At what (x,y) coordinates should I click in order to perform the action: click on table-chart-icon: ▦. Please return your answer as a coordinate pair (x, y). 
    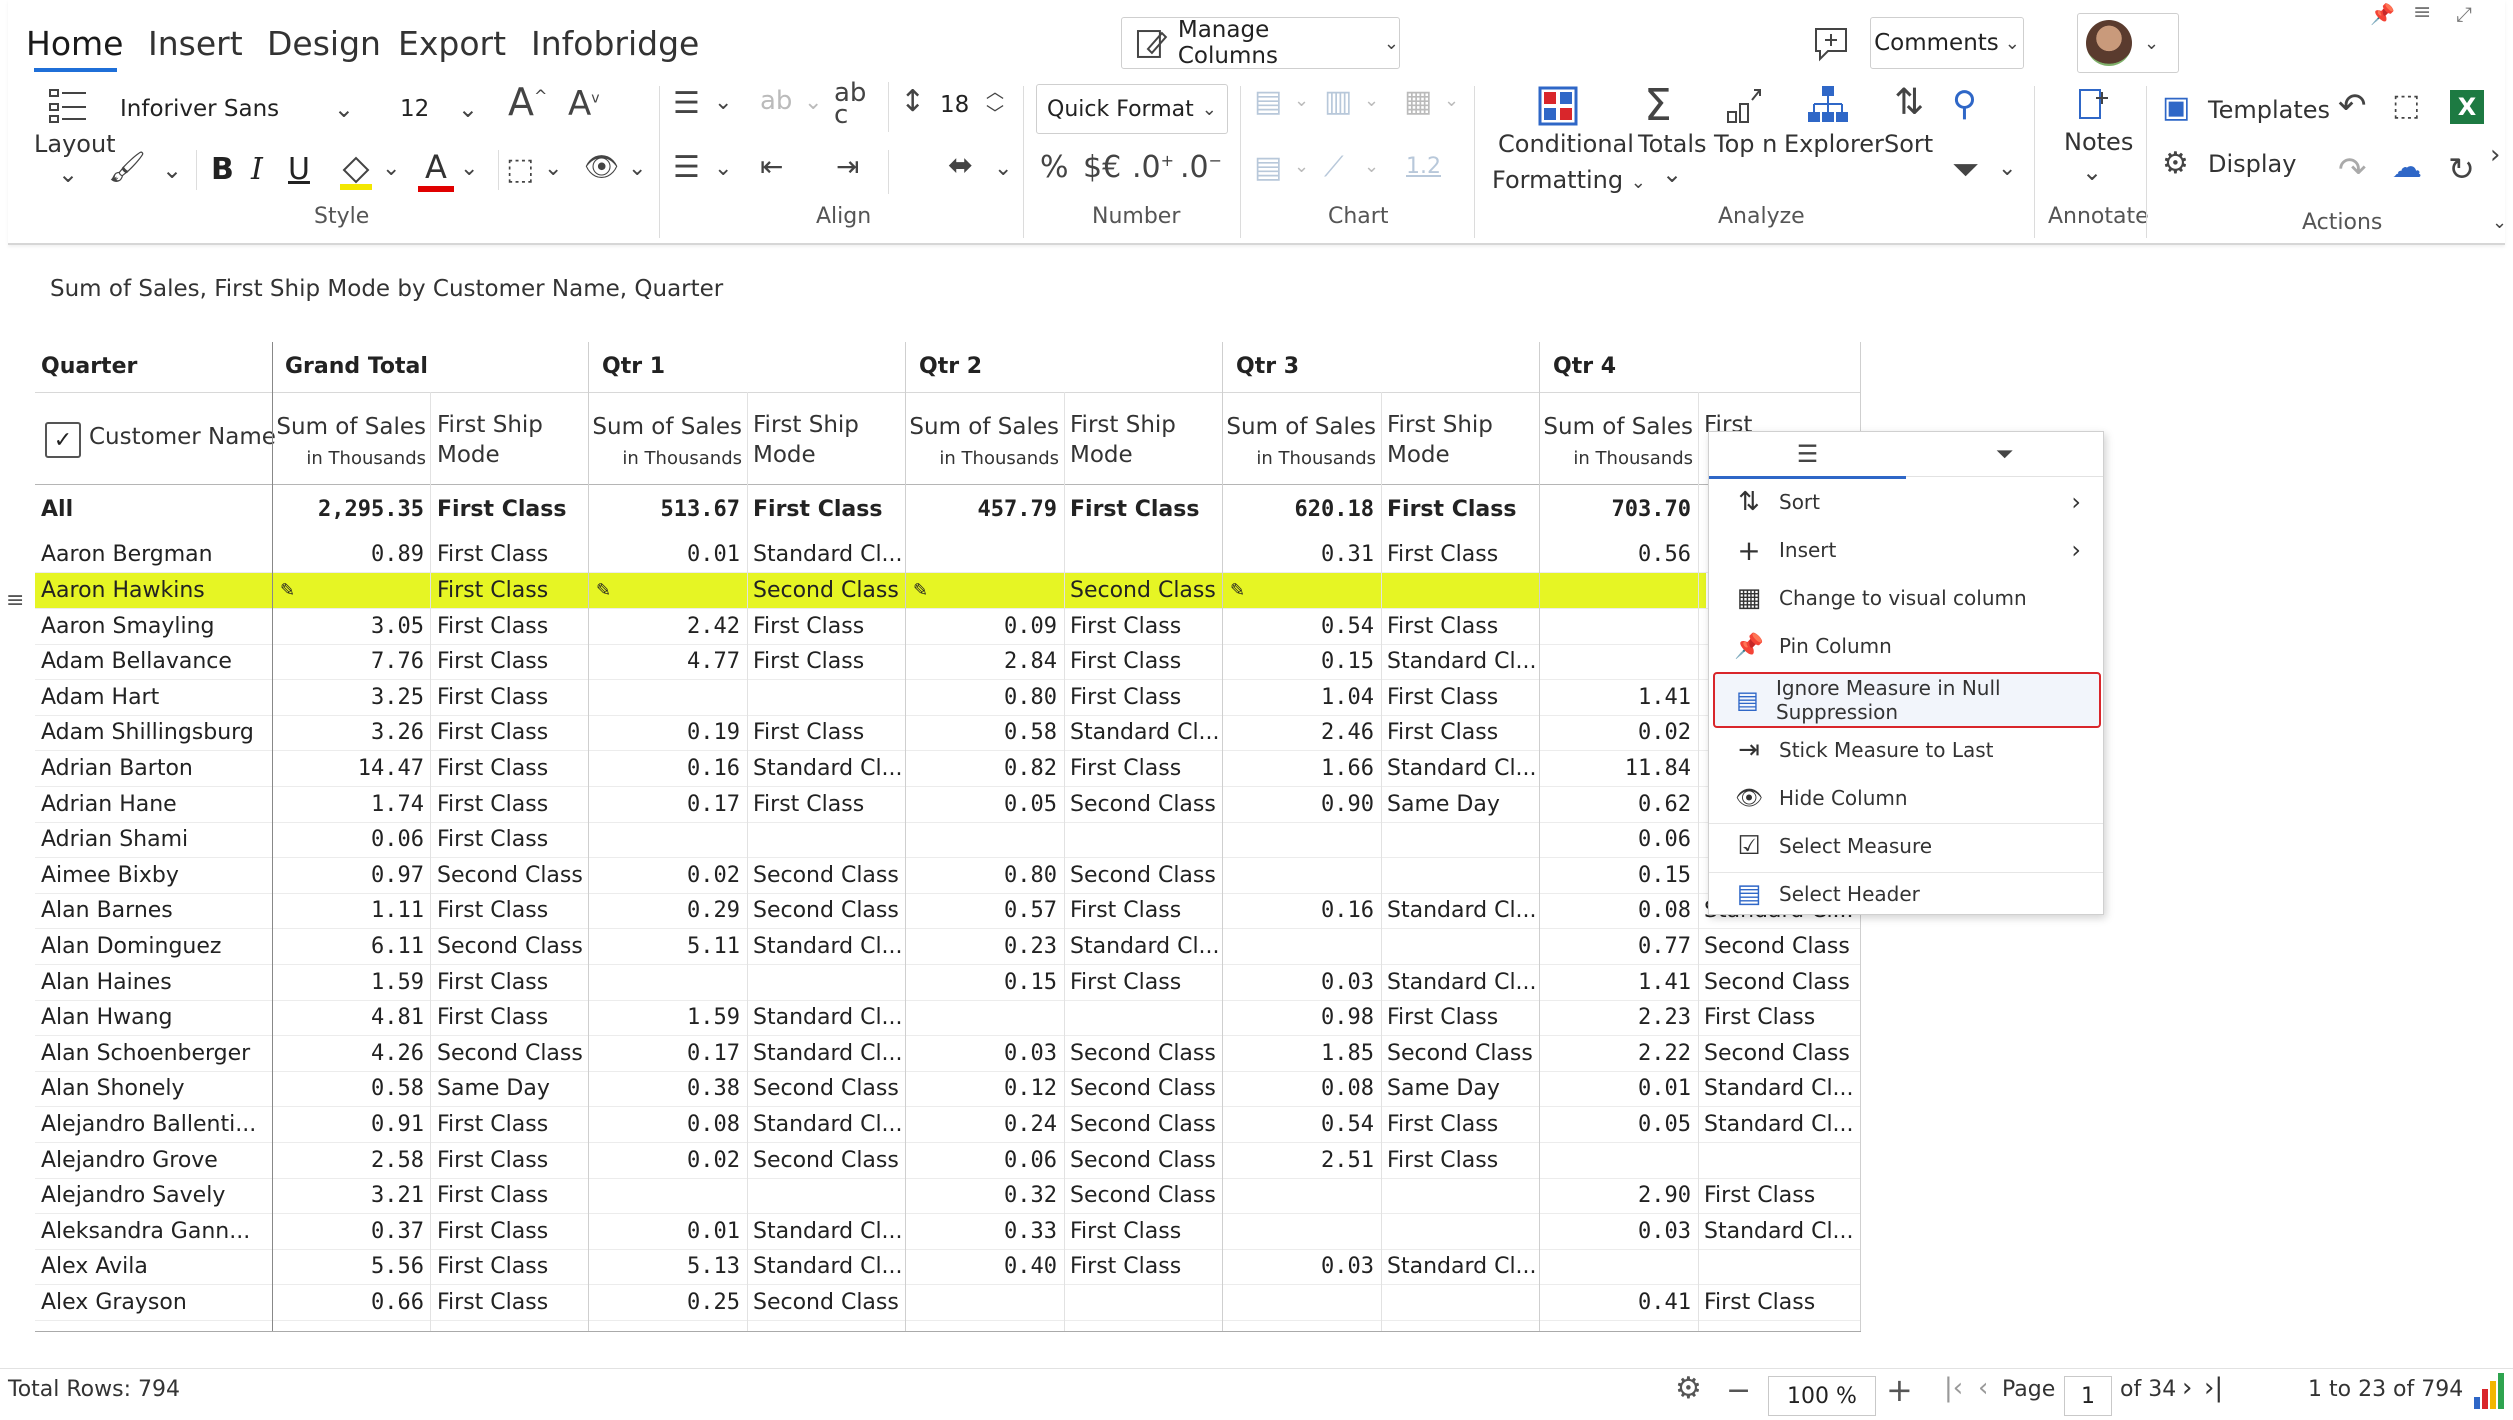
    Looking at the image, I should click on (1418, 101).